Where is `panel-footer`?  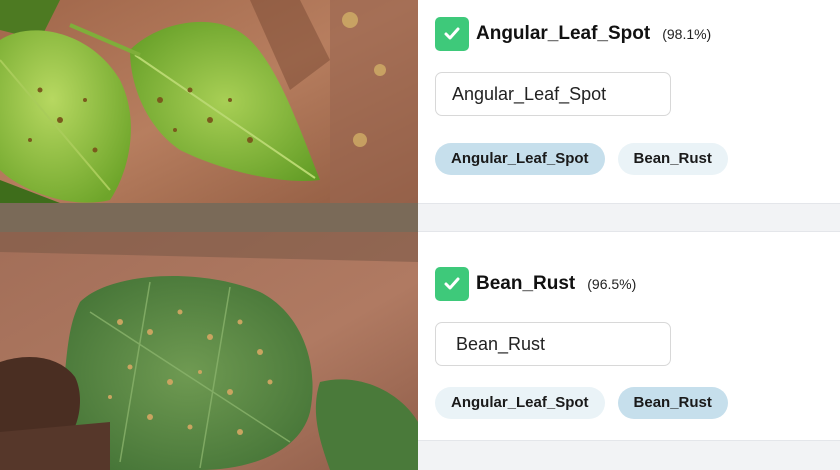
panel-footer is located at coordinates (629, 455).